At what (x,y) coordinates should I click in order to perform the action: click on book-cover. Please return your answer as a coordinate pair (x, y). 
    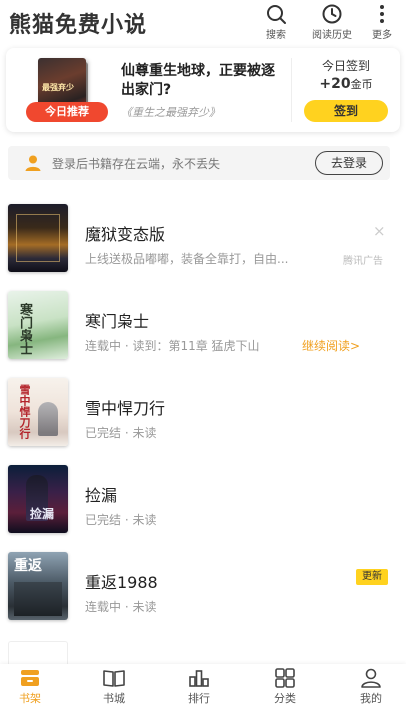
    Looking at the image, I should click on (38, 238).